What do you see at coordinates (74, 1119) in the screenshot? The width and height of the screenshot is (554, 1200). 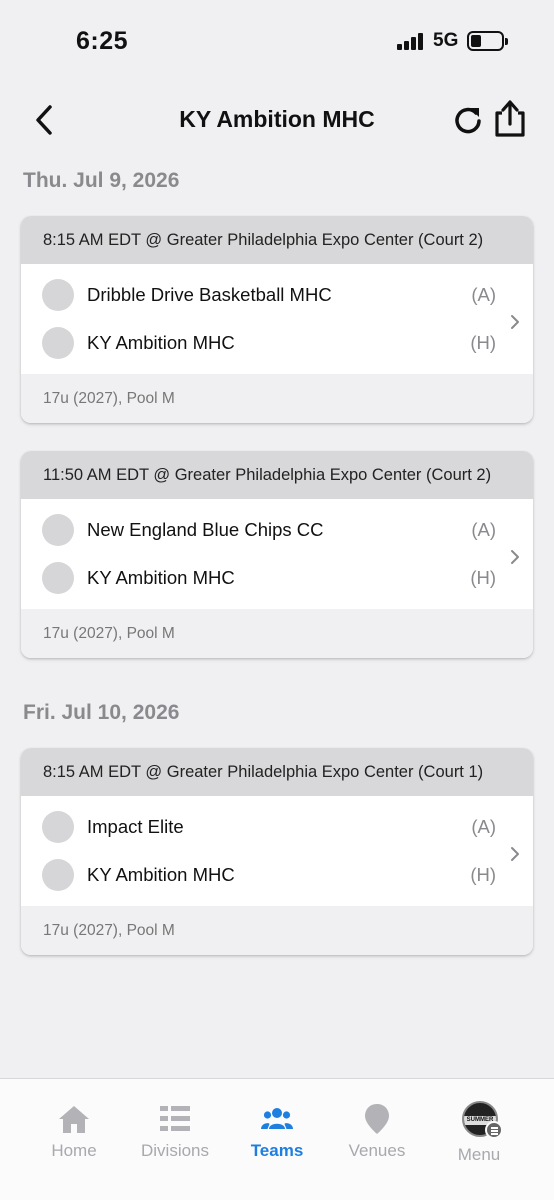 I see `home-icon` at bounding box center [74, 1119].